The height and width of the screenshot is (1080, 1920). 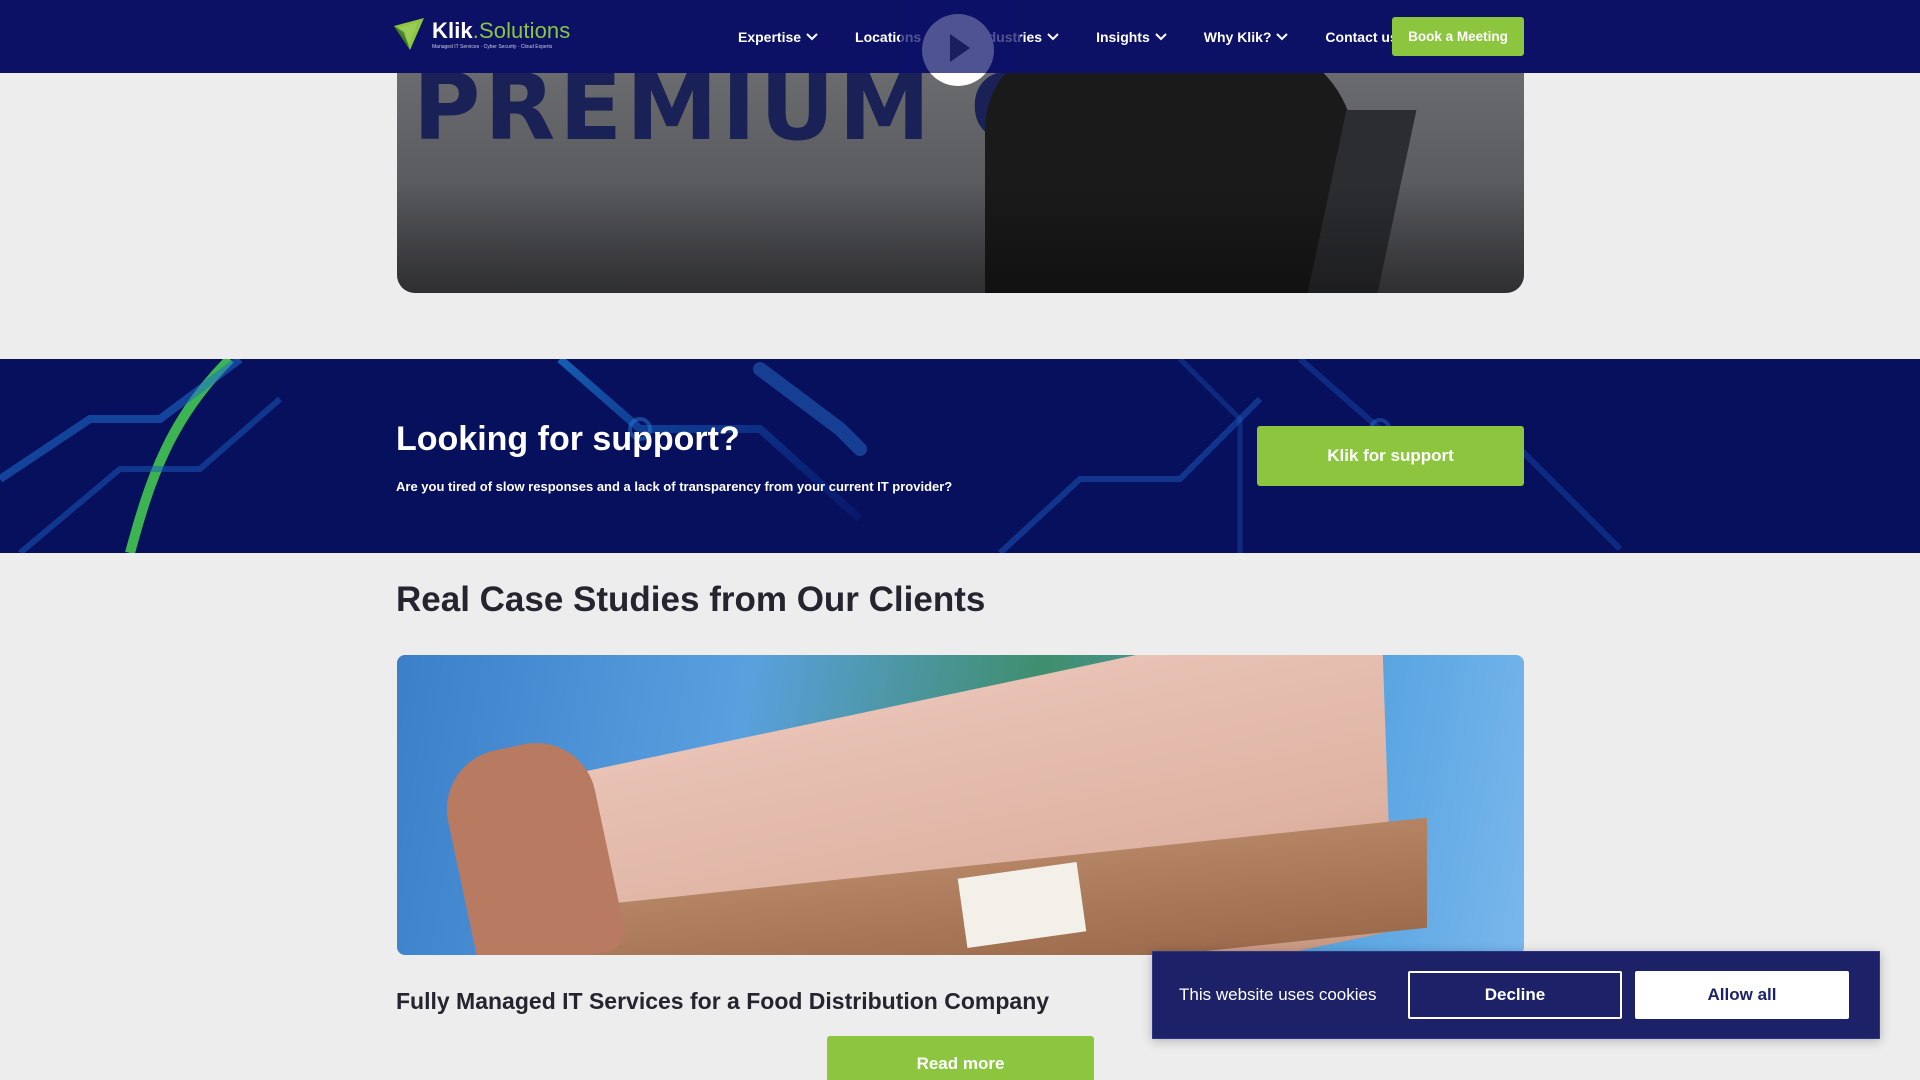 What do you see at coordinates (960, 238) in the screenshot?
I see `video-shade` at bounding box center [960, 238].